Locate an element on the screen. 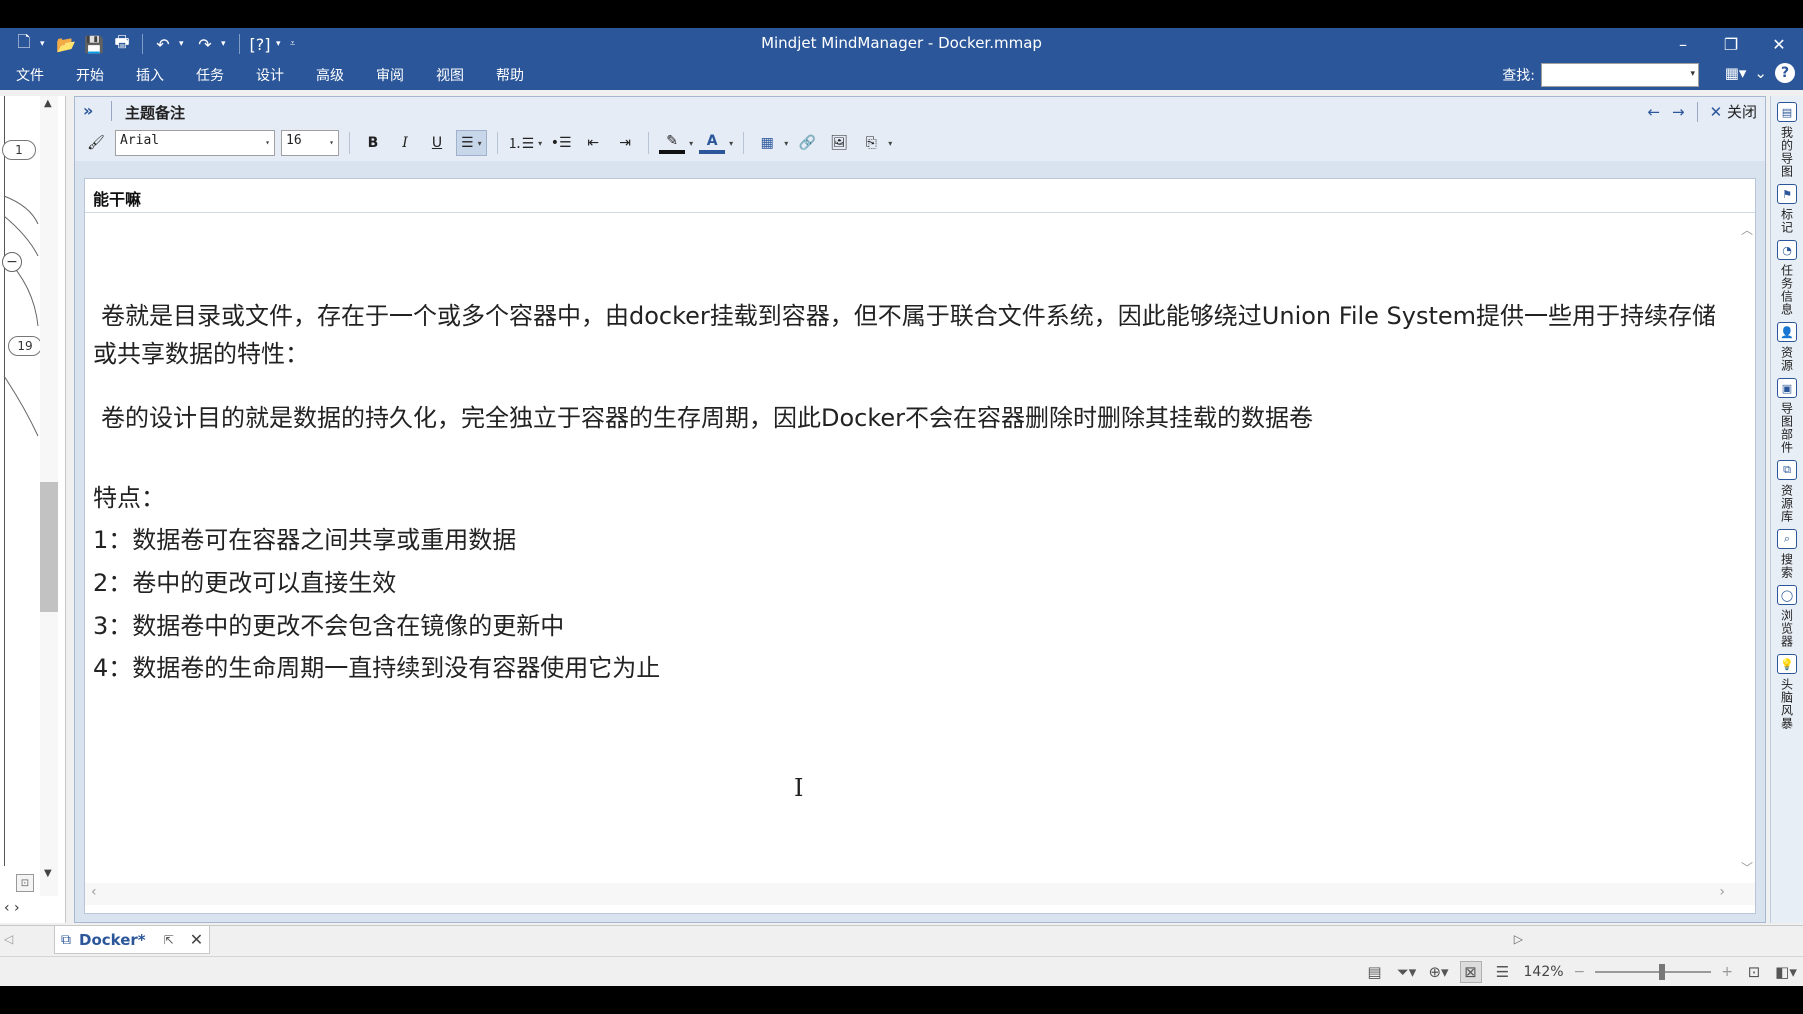  scroll-left-icon: ‹ is located at coordinates (94, 892).